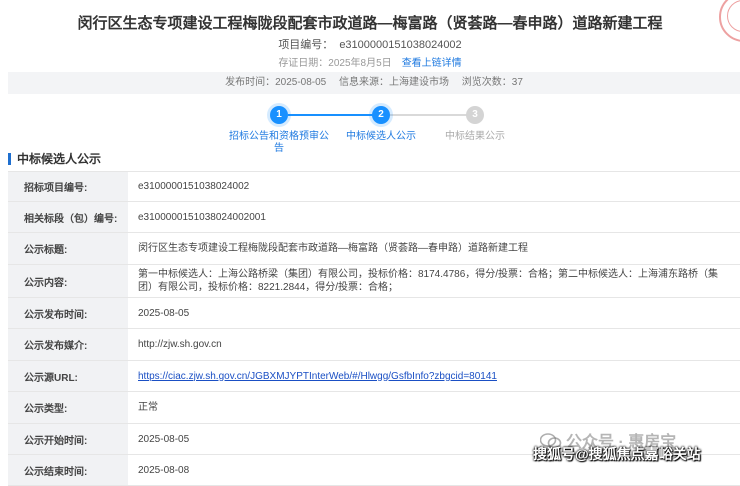 The height and width of the screenshot is (486, 740). I want to click on step-3-circle: 3, so click(475, 115).